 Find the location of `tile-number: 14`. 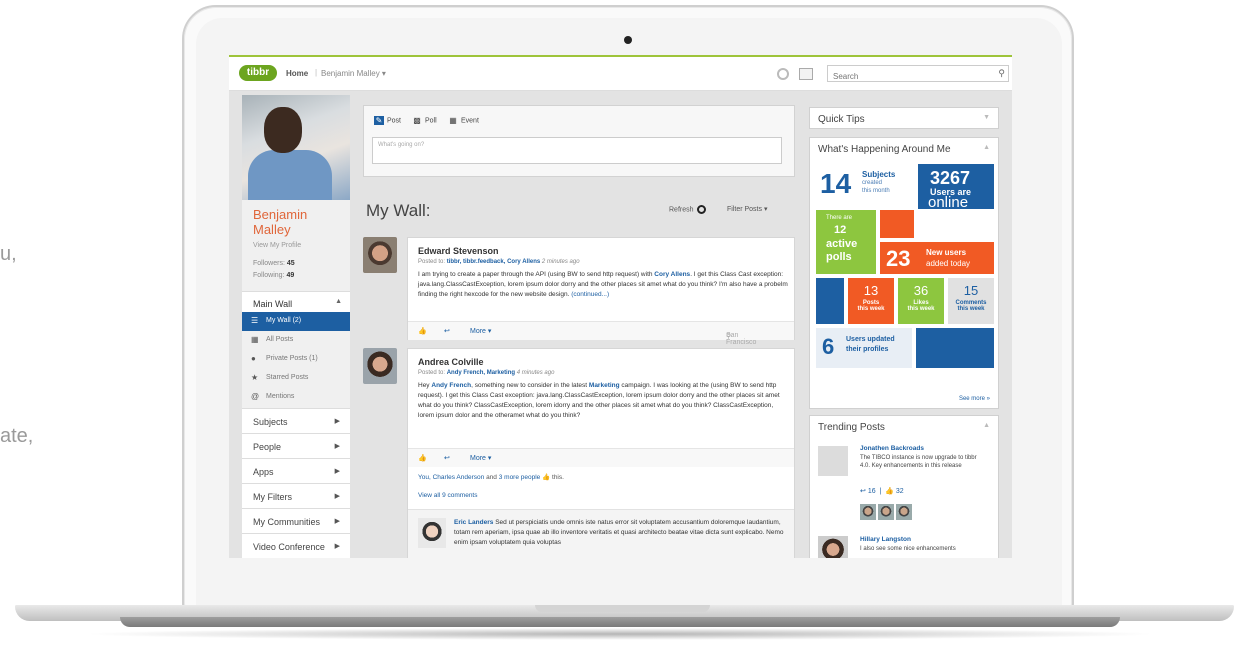

tile-number: 14 is located at coordinates (836, 183).